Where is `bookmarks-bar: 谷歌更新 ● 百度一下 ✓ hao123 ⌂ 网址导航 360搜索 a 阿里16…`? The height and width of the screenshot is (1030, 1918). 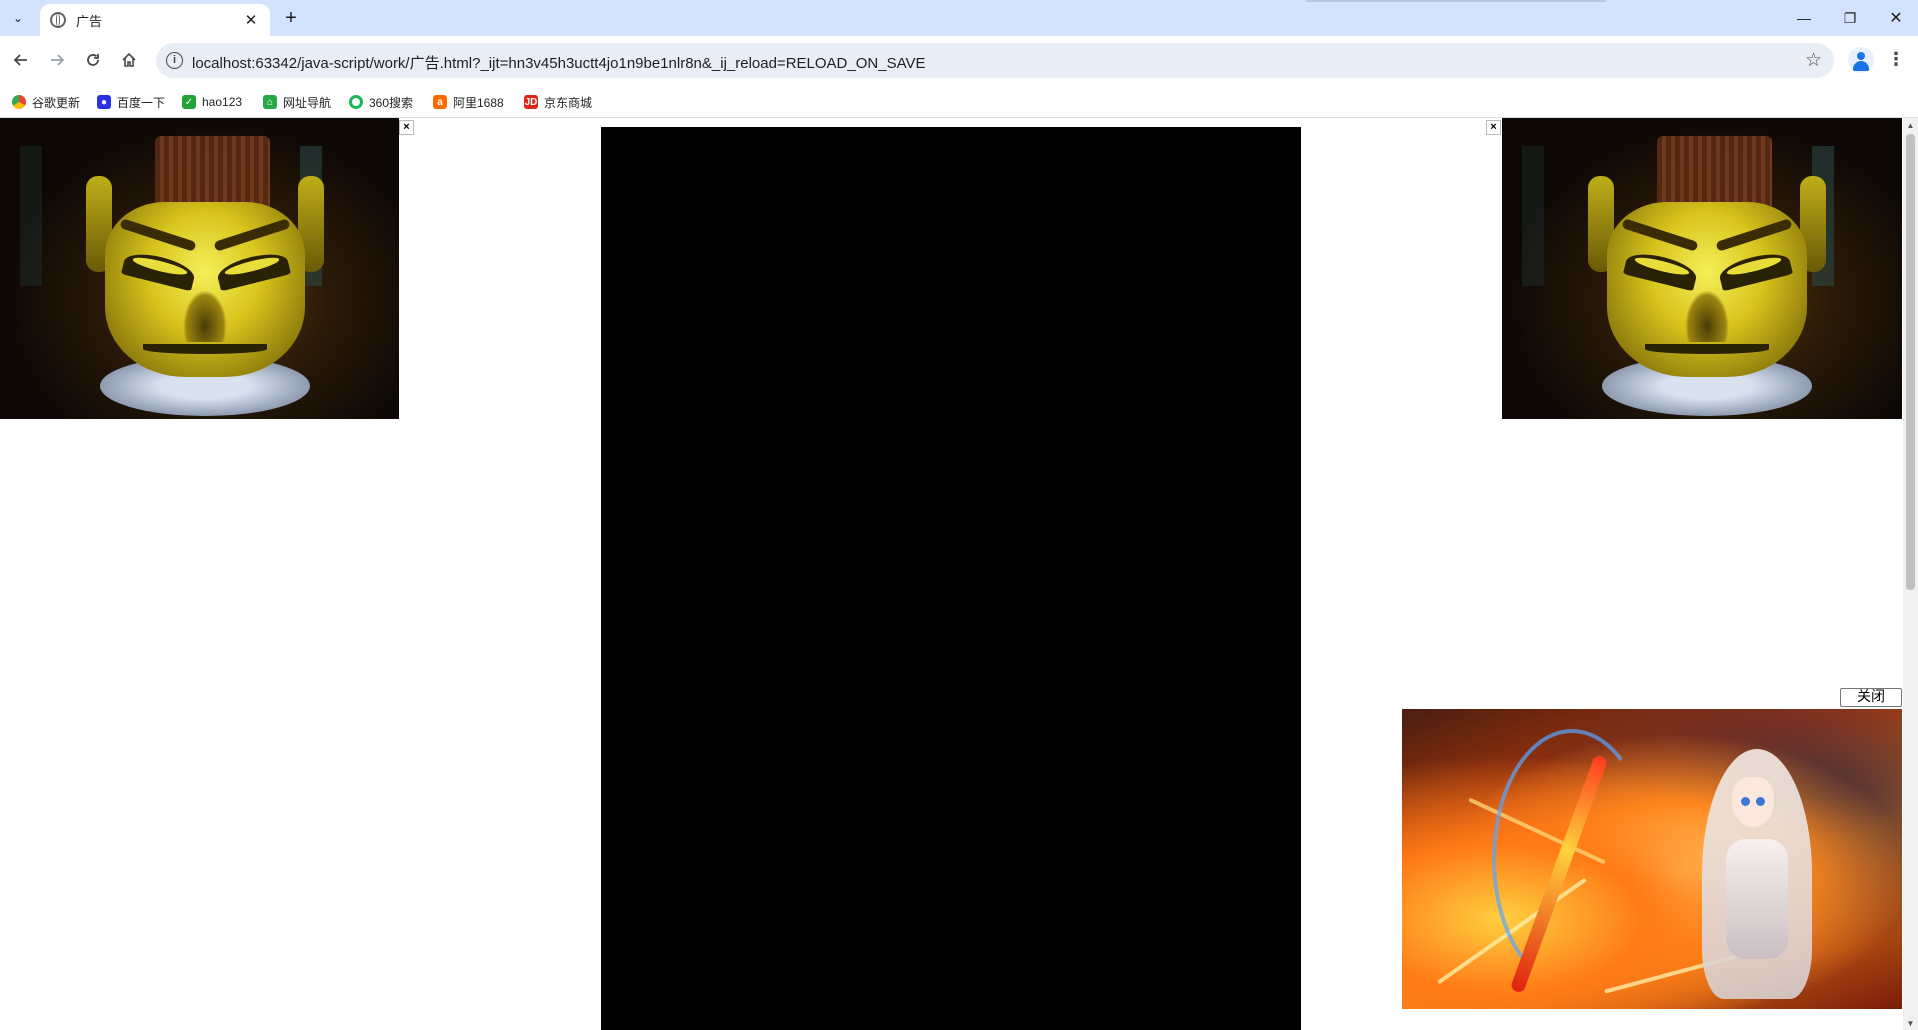
bookmarks-bar: 谷歌更新 ● 百度一下 ✓ hao123 ⌂ 网址导航 360搜索 a 阿里16… is located at coordinates (959, 101).